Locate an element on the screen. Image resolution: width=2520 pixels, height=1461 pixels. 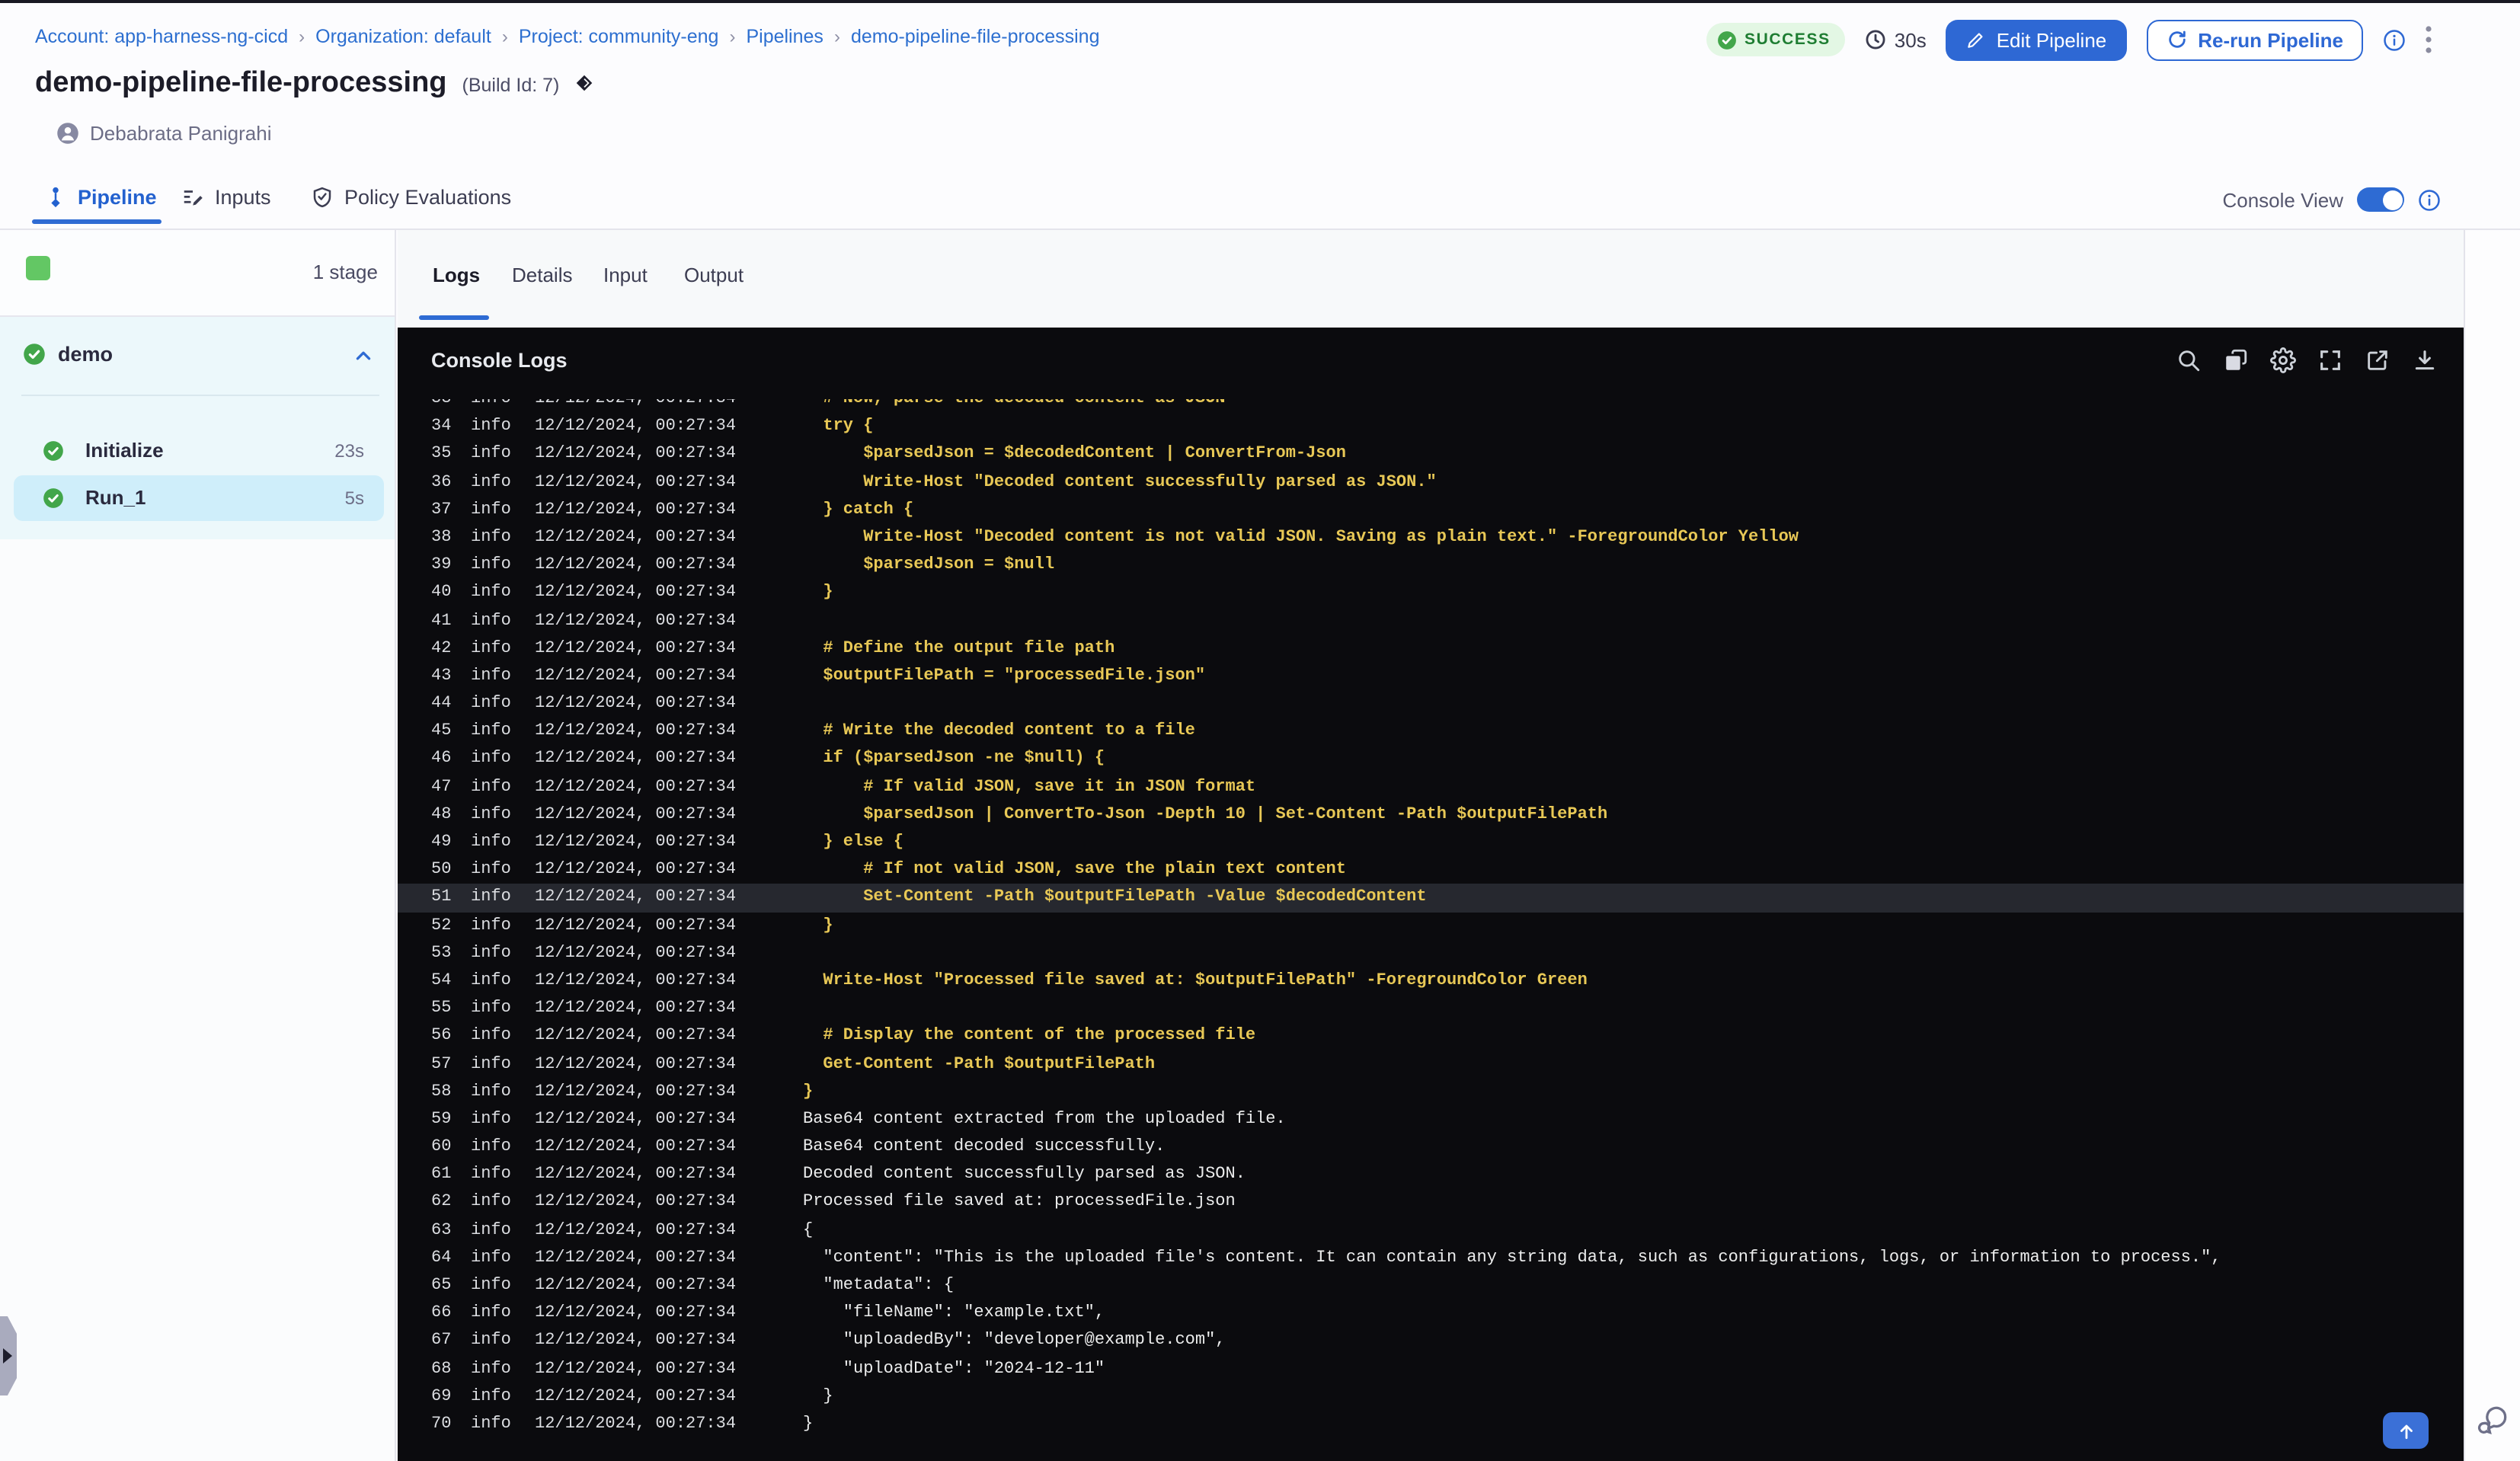
step-initialize: Initialize 23s is located at coordinates (199, 451).